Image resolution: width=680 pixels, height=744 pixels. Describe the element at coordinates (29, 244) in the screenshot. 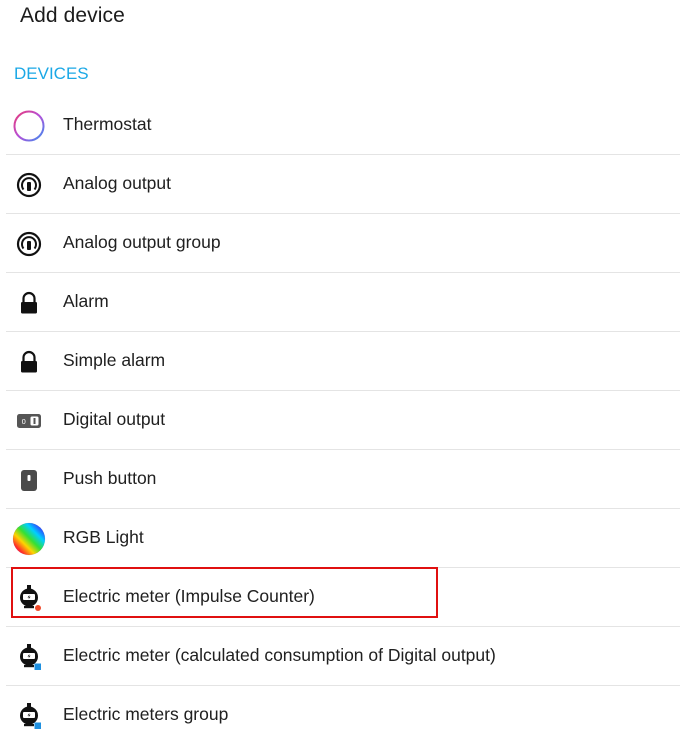

I see `analog-output-group-icon` at that location.